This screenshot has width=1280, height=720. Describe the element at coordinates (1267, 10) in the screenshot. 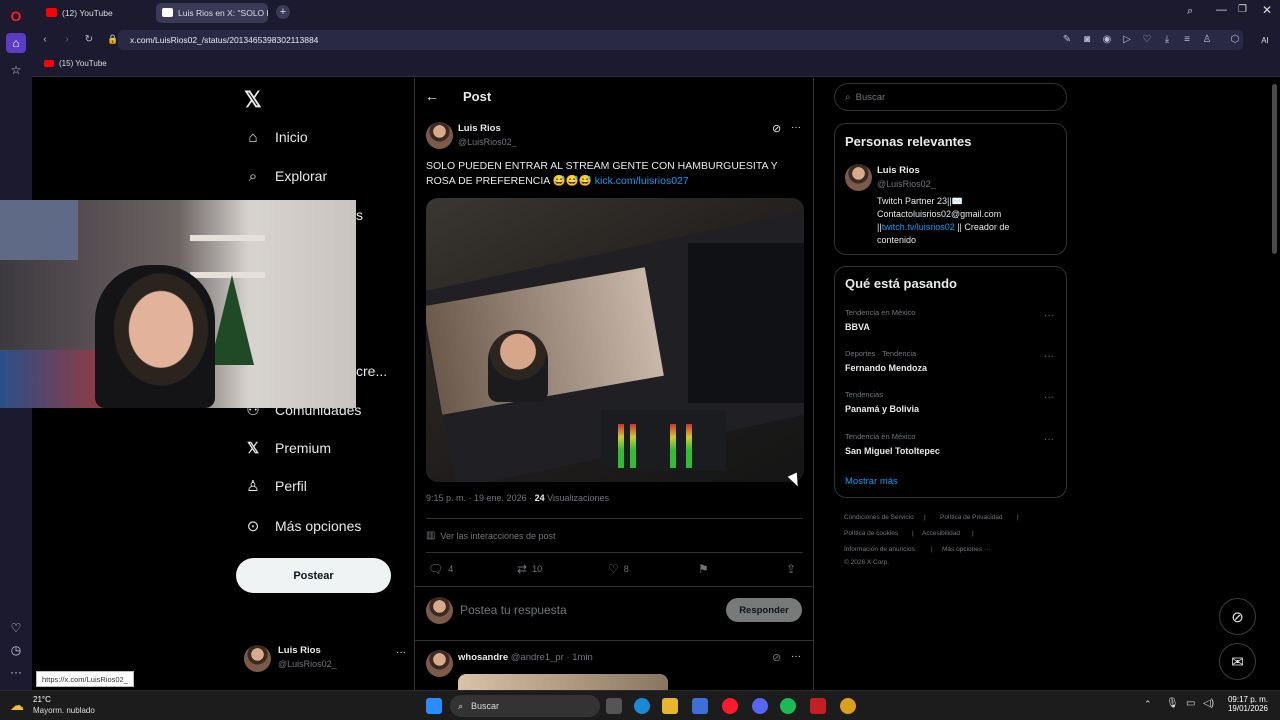

I see `close-icon: ✕` at that location.